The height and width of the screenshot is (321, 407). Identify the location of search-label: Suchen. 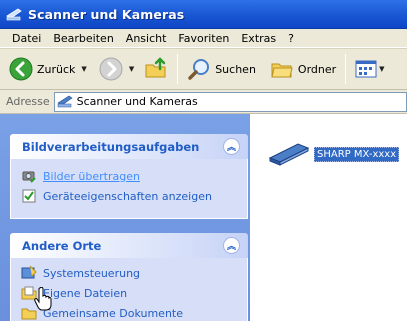
(235, 69).